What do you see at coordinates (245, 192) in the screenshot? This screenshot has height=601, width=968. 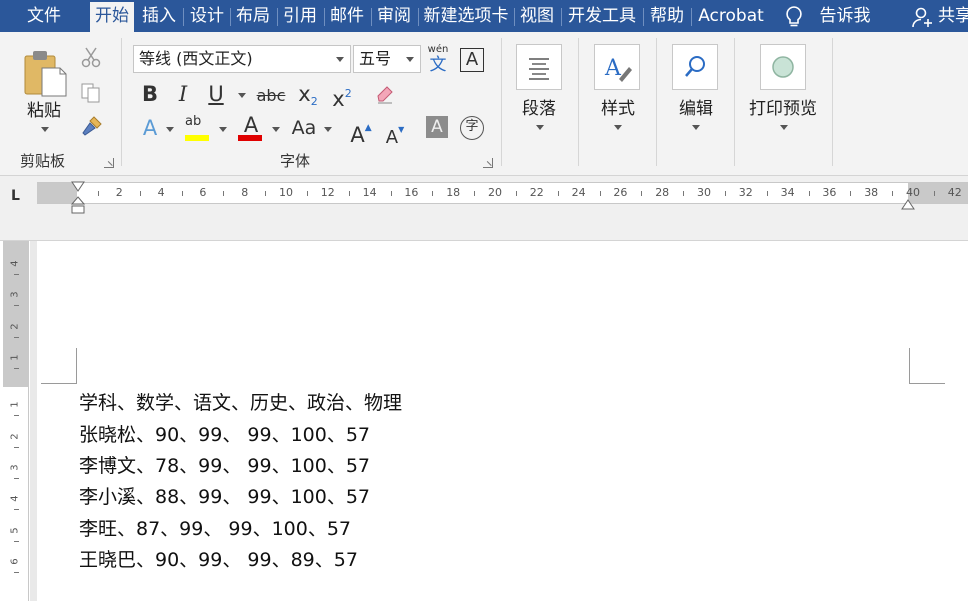 I see `ruler-number: 8` at bounding box center [245, 192].